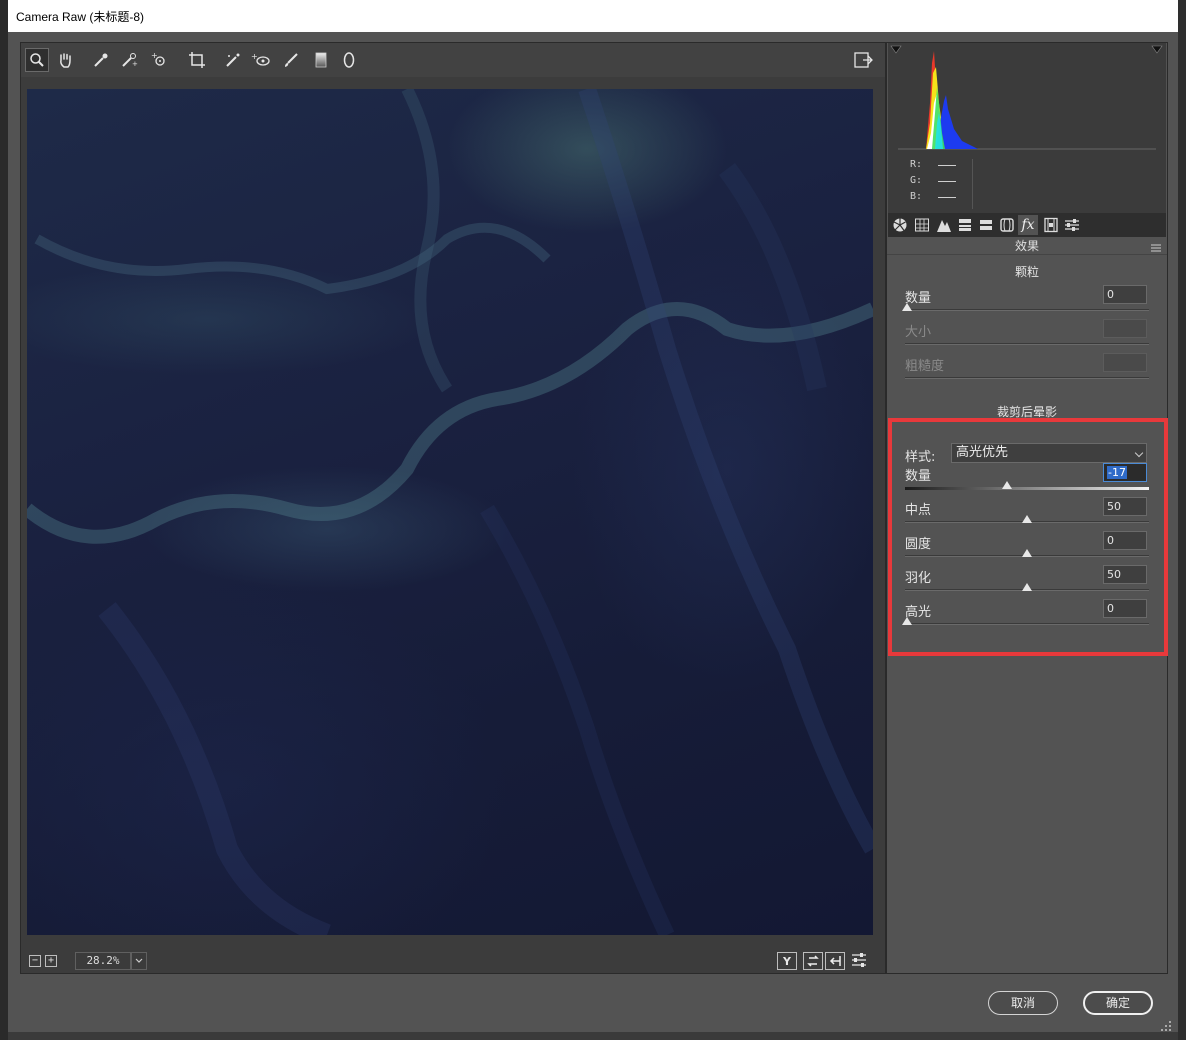 Image resolution: width=1186 pixels, height=1040 pixels. I want to click on grain-roughness-track, so click(1027, 378).